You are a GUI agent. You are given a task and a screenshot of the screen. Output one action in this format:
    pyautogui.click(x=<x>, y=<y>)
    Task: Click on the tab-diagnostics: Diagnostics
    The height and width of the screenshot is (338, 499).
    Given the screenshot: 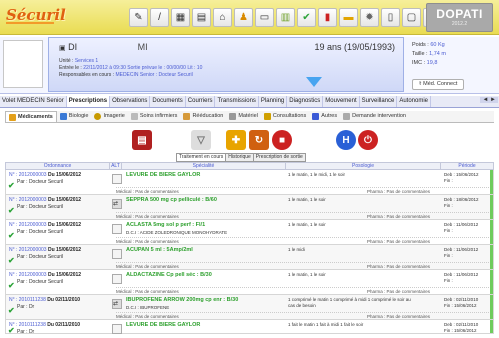 What is the action you would take?
    pyautogui.click(x=305, y=101)
    